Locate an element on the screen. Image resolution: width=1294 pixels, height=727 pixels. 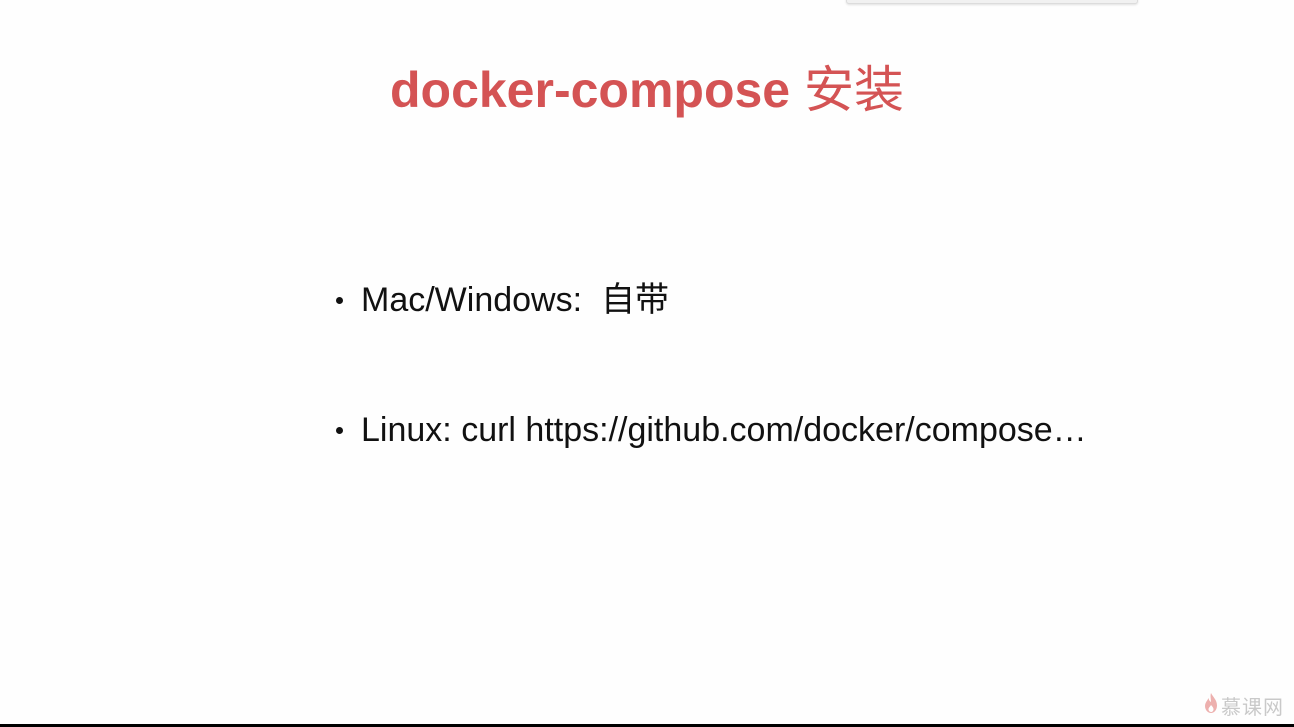
watermark-text: 慕课网 is located at coordinates (1252, 707).